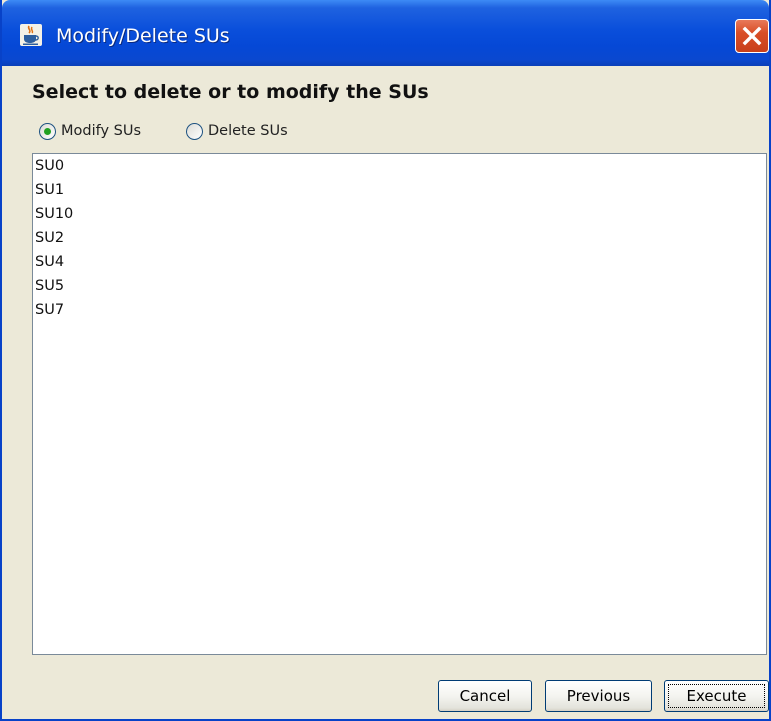 This screenshot has height=721, width=771. Describe the element at coordinates (47, 131) in the screenshot. I see `radio-checked-icon` at that location.